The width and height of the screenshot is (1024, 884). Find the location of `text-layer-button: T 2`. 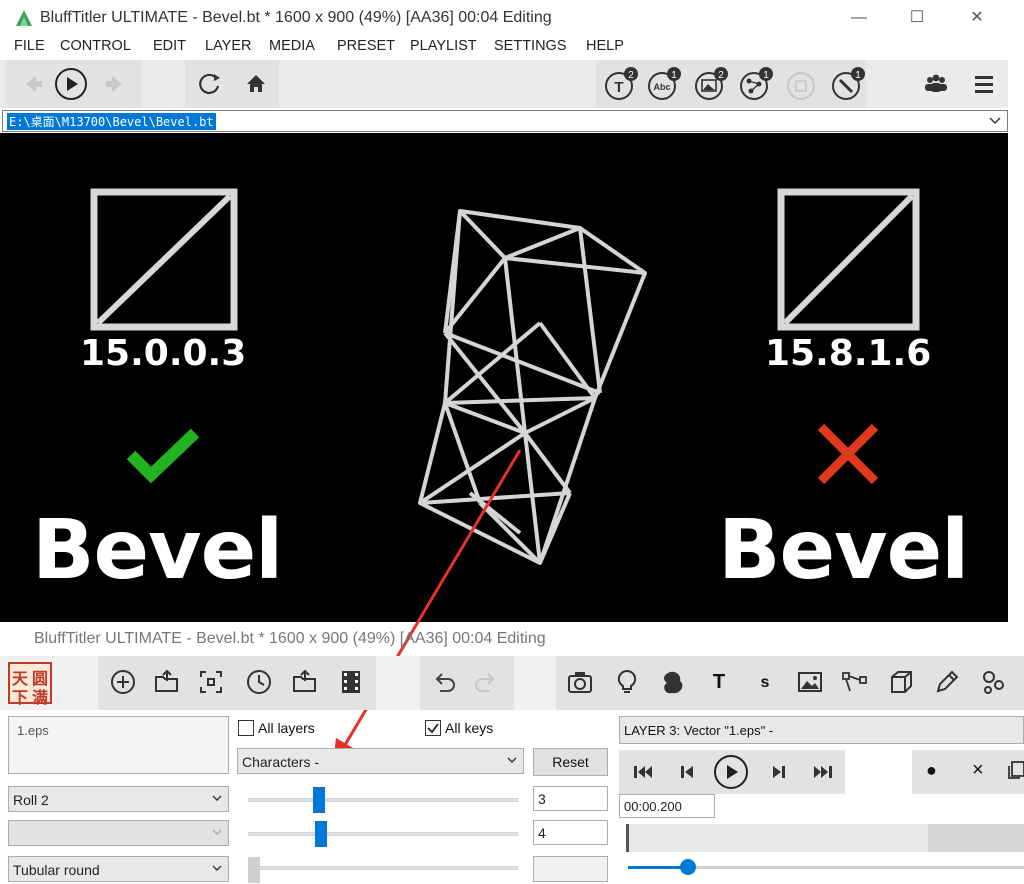

text-layer-button: T 2 is located at coordinates (621, 84).